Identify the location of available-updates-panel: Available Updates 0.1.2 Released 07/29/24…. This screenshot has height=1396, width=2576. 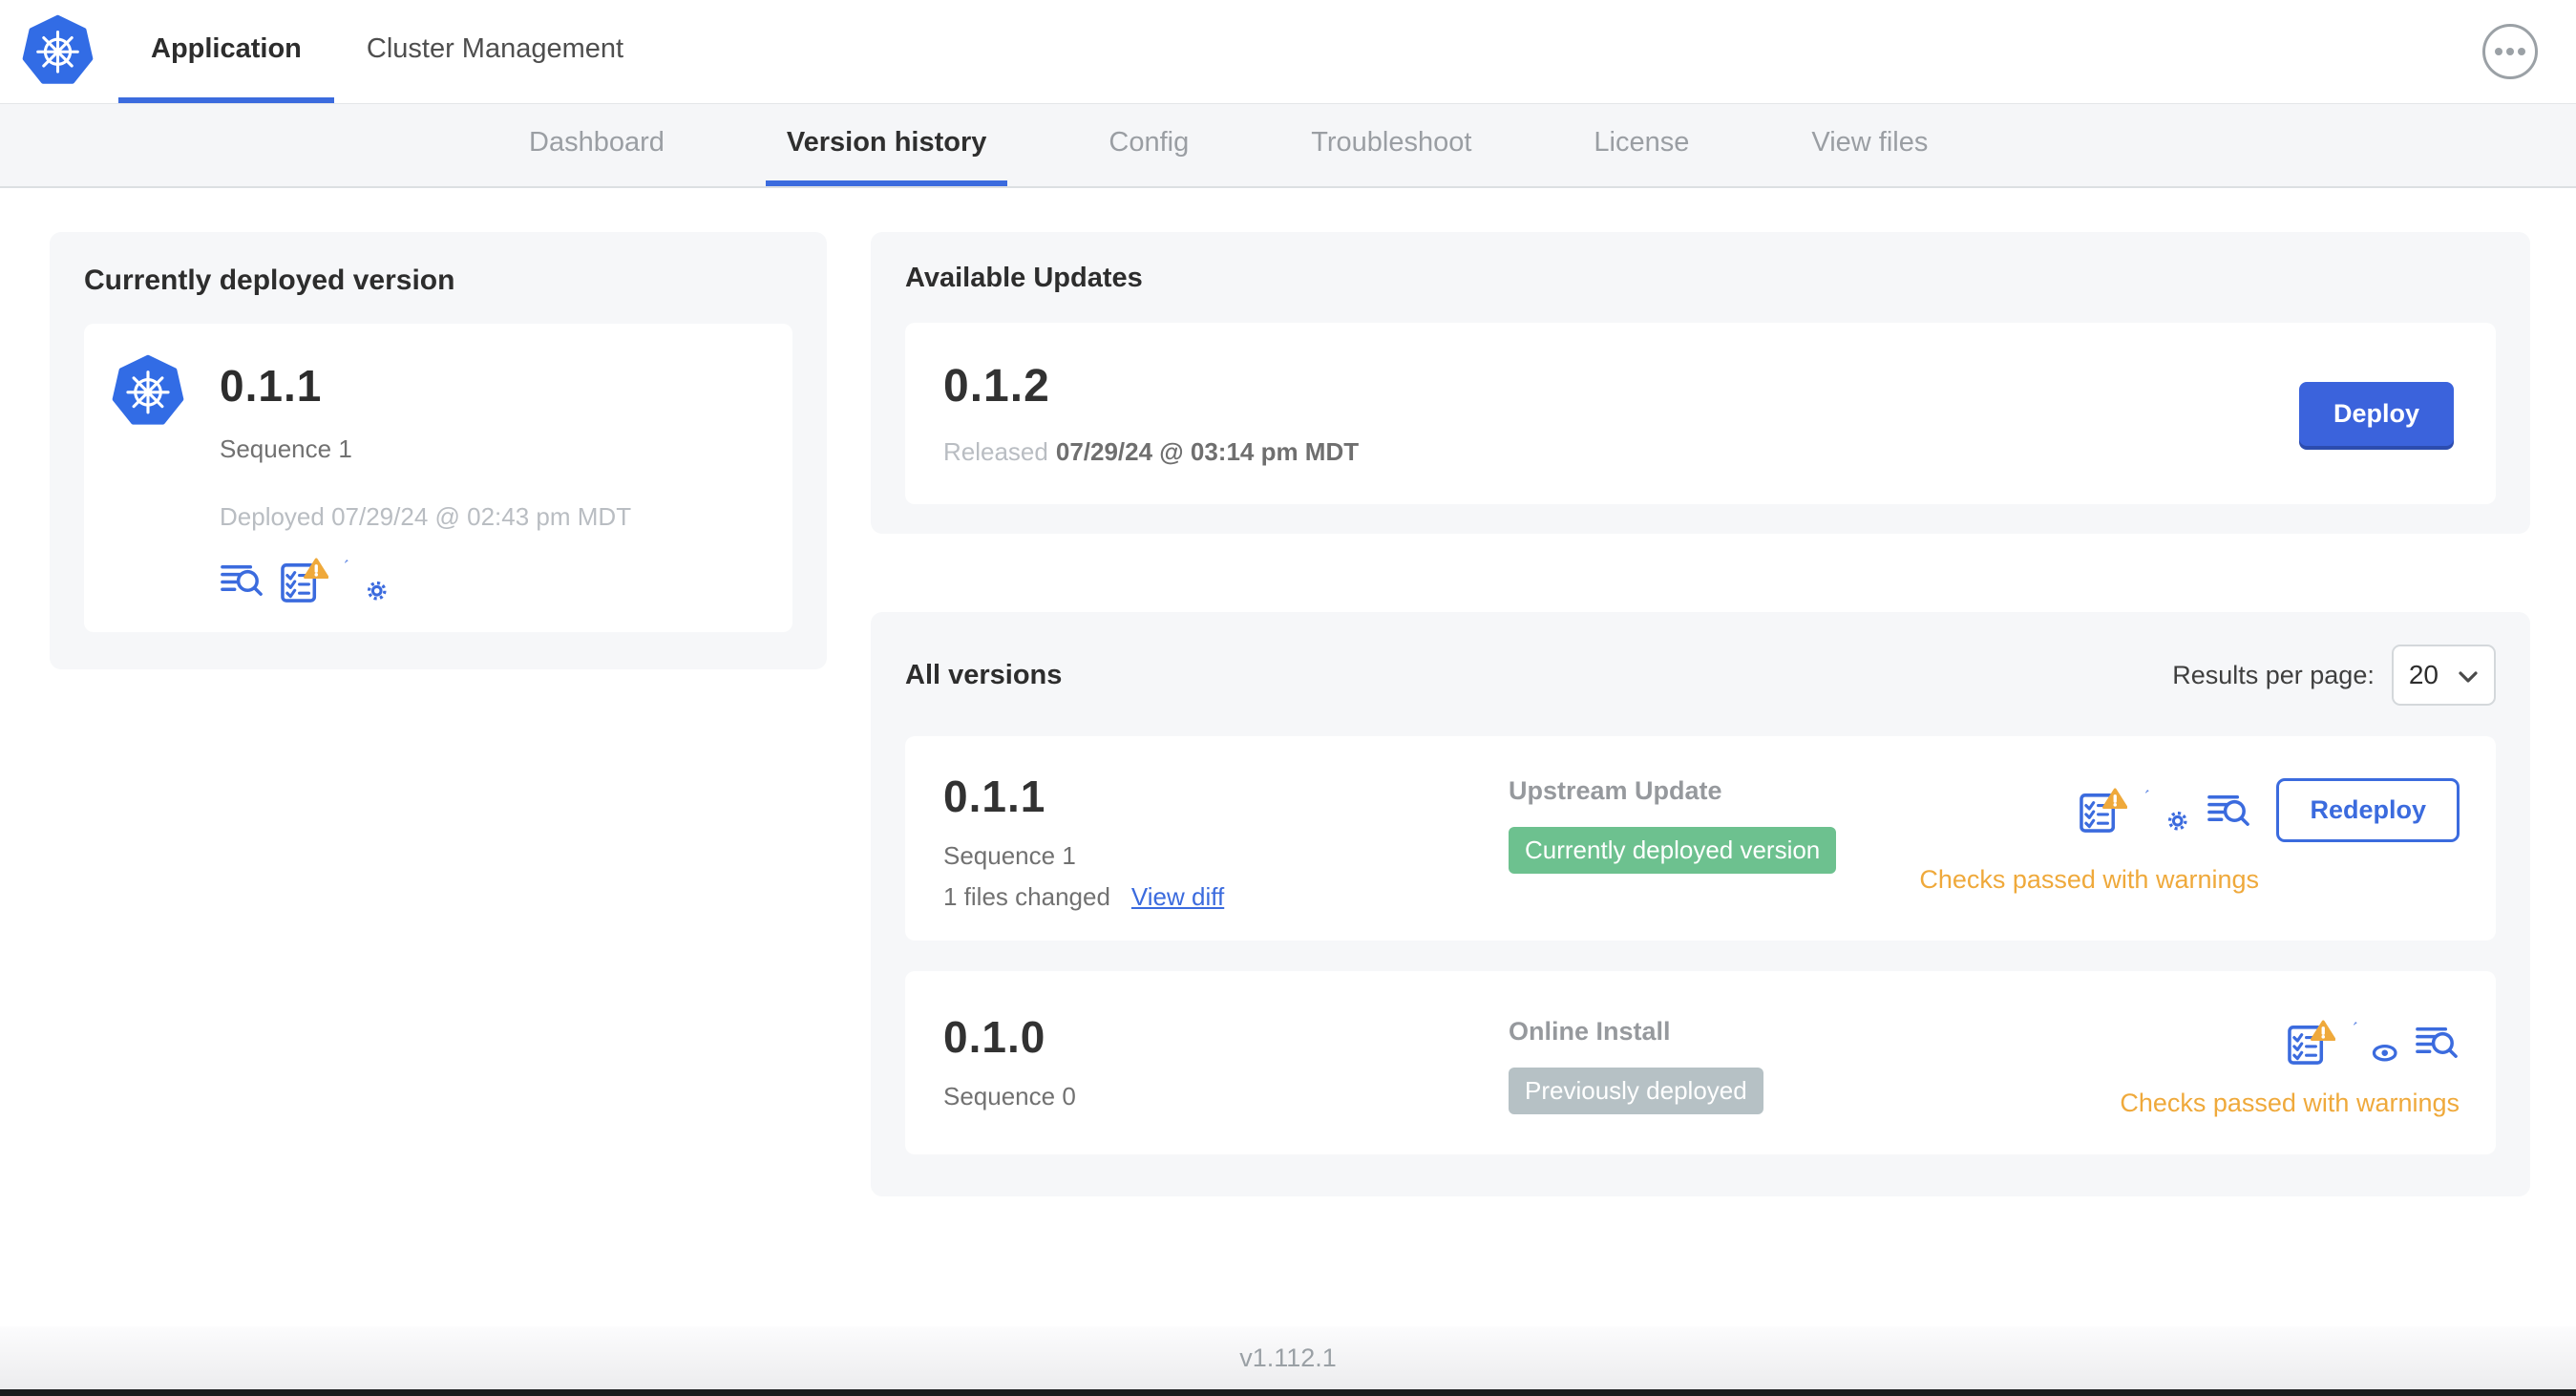
(1700, 383).